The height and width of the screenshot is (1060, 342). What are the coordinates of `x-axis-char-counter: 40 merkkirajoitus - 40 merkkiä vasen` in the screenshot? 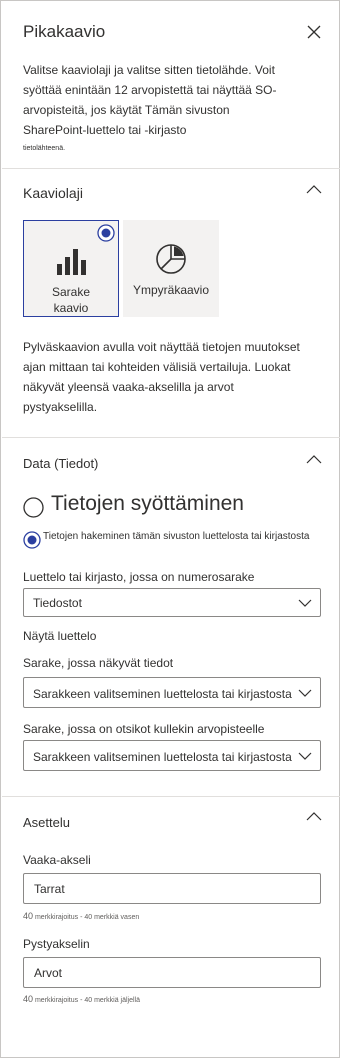 It's located at (81, 916).